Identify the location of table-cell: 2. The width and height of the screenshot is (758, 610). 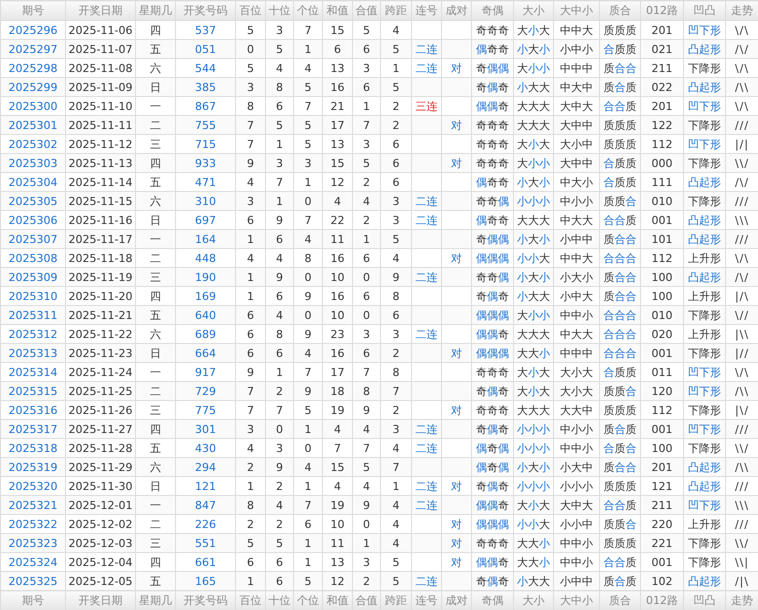
(280, 391).